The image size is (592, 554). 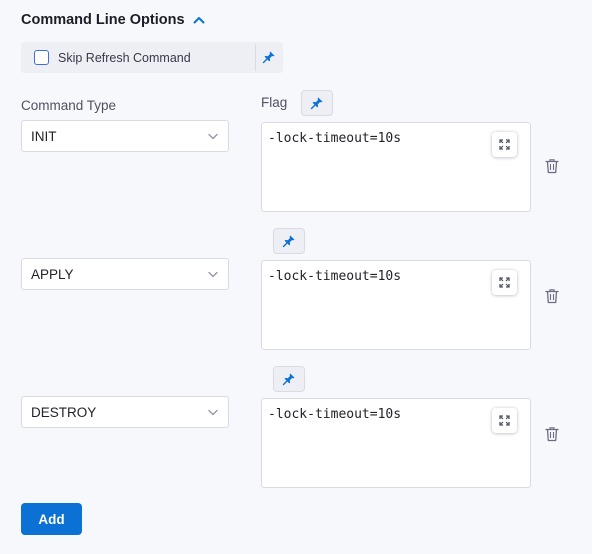 I want to click on skip-refresh-row: Skip Refresh Command, so click(x=152, y=57).